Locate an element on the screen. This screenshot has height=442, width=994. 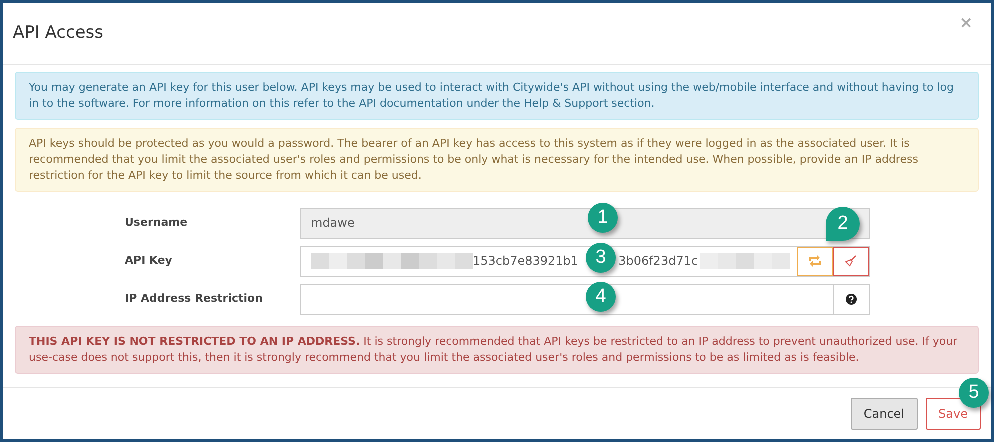
save-button: Save is located at coordinates (953, 414).